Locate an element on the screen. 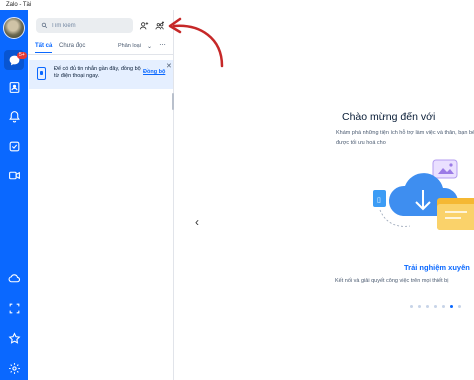 This screenshot has width=474, height=380. star-icon is located at coordinates (14, 337).